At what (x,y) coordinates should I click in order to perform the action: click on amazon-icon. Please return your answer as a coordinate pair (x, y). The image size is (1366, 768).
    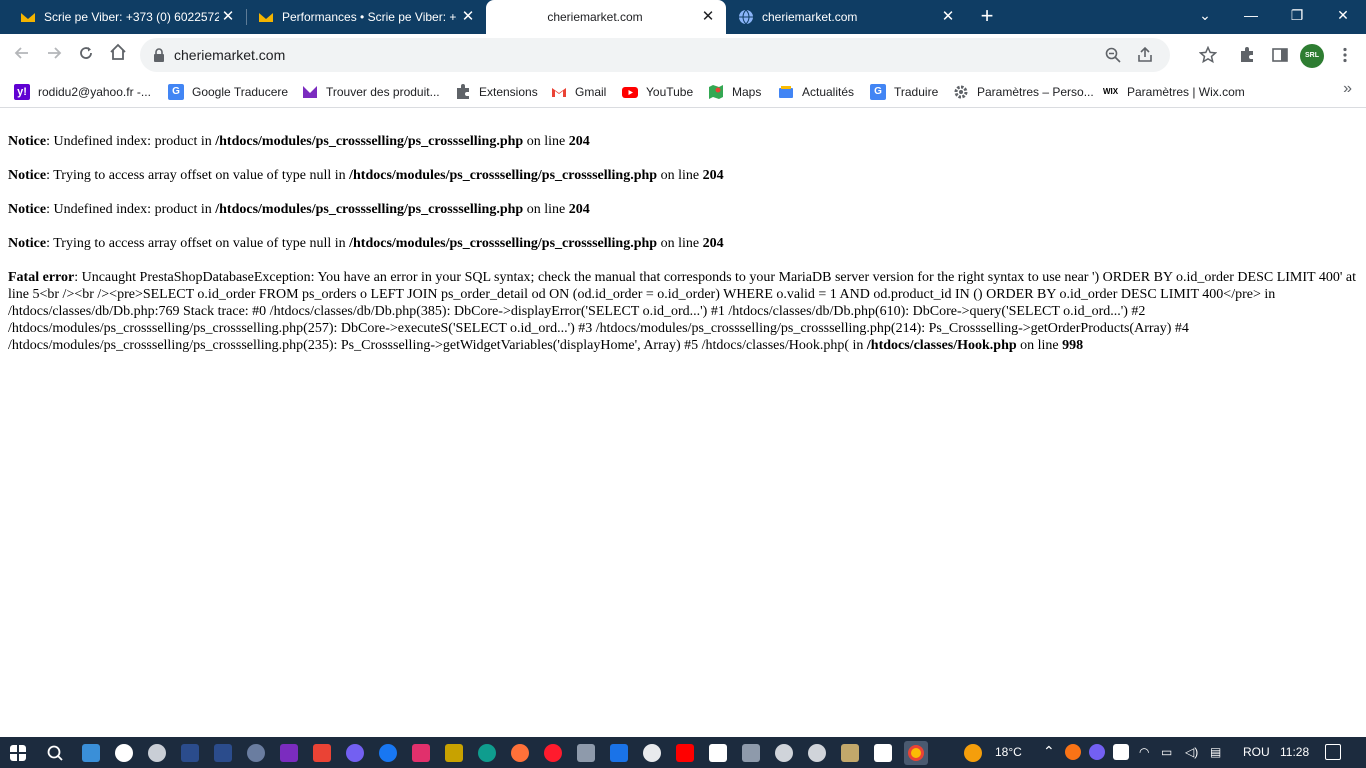
    Looking at the image, I should click on (718, 753).